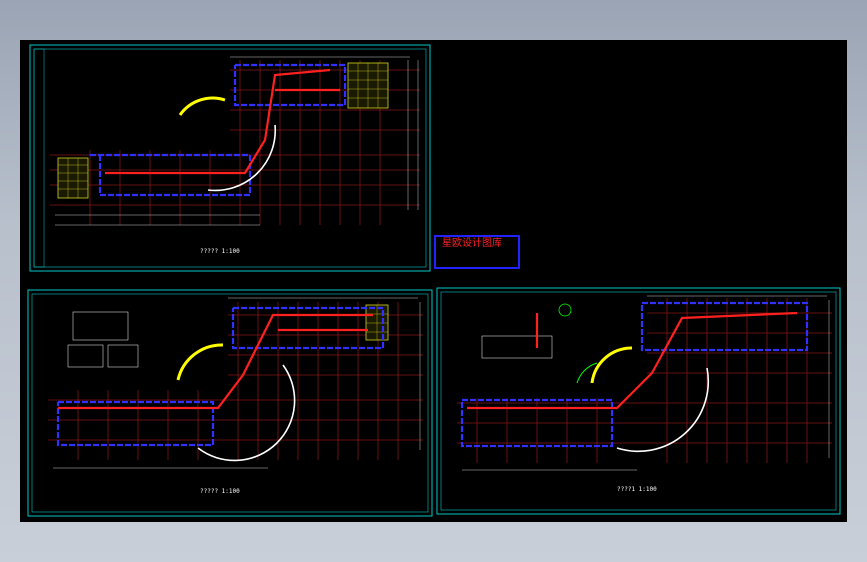 The width and height of the screenshot is (867, 562). What do you see at coordinates (637, 489) in the screenshot?
I see `sheet-bottom-right-caption: ????1 1:100` at bounding box center [637, 489].